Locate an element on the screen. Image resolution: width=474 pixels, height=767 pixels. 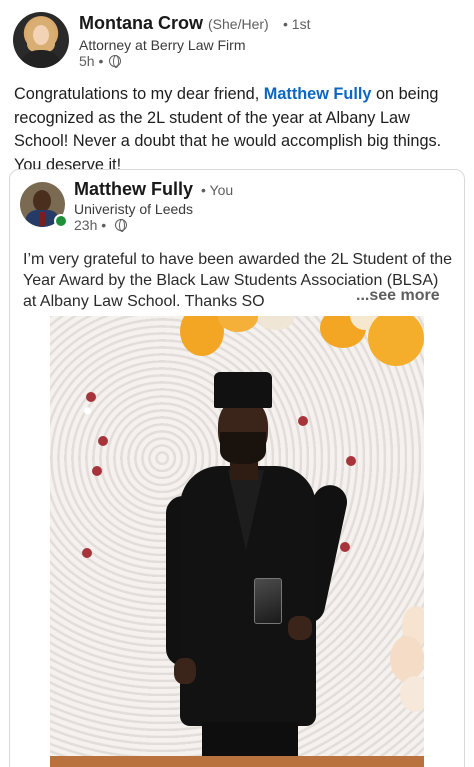
author-name: Montana Crow is located at coordinates (141, 23).